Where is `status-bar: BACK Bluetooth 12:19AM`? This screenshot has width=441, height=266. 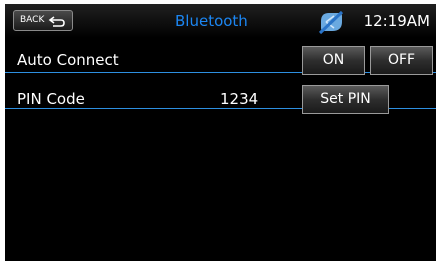
status-bar: BACK Bluetooth 12:19AM is located at coordinates (220, 21).